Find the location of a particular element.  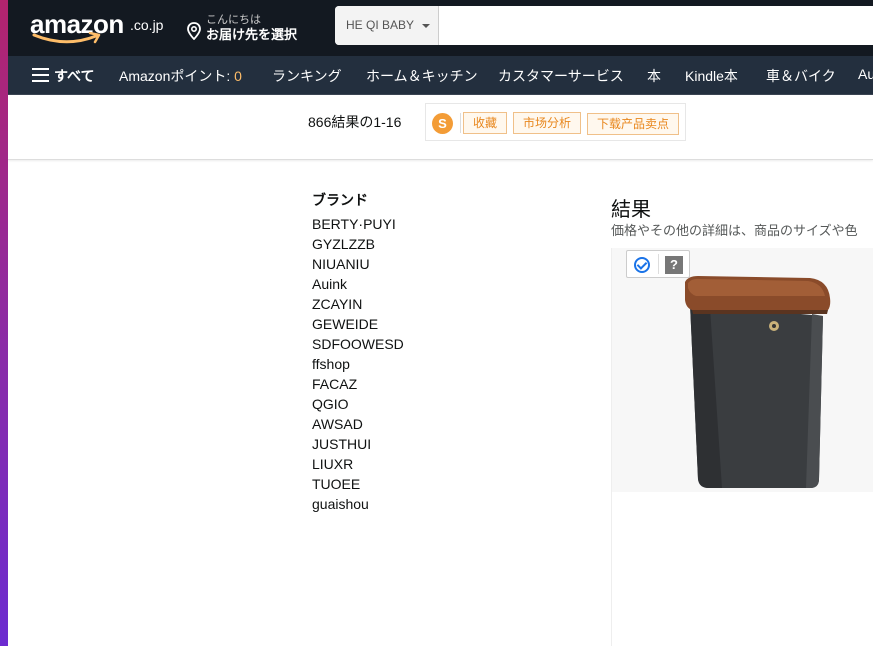

results-heading: 結果 is located at coordinates (631, 210).